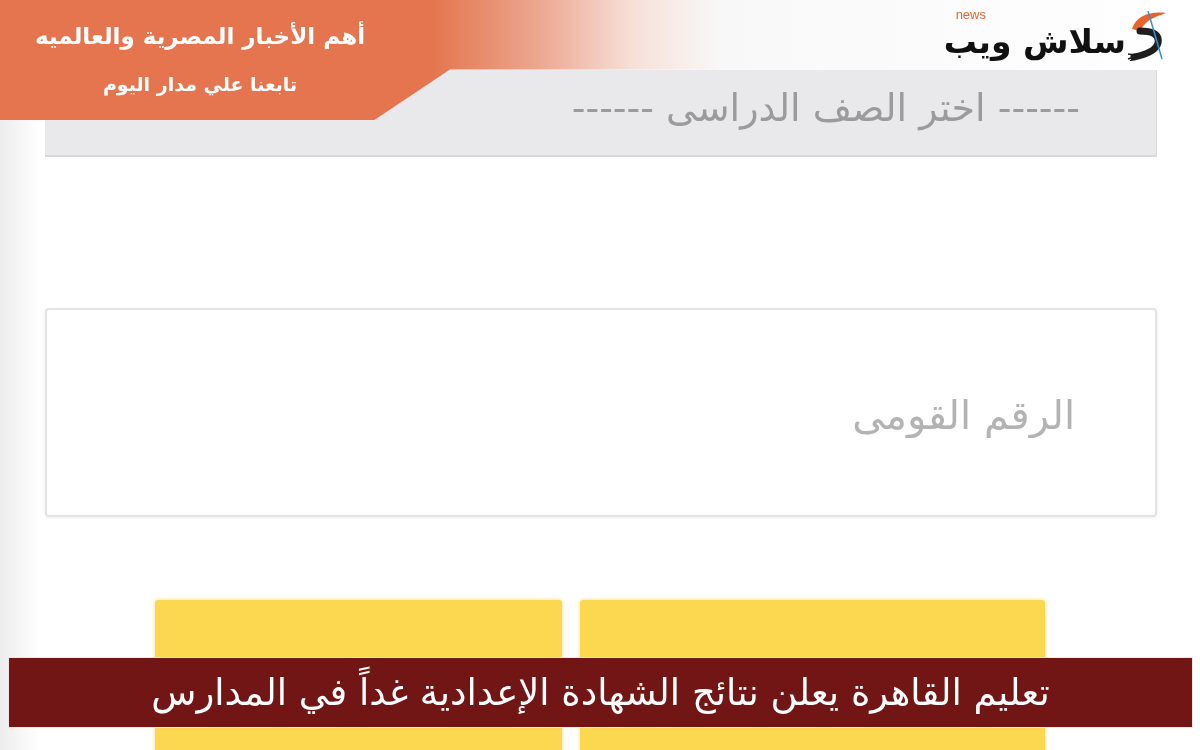 This screenshot has width=1200, height=750. What do you see at coordinates (200, 84) in the screenshot?
I see `banner-subtitle: تابعنا علي مدار اليوم` at bounding box center [200, 84].